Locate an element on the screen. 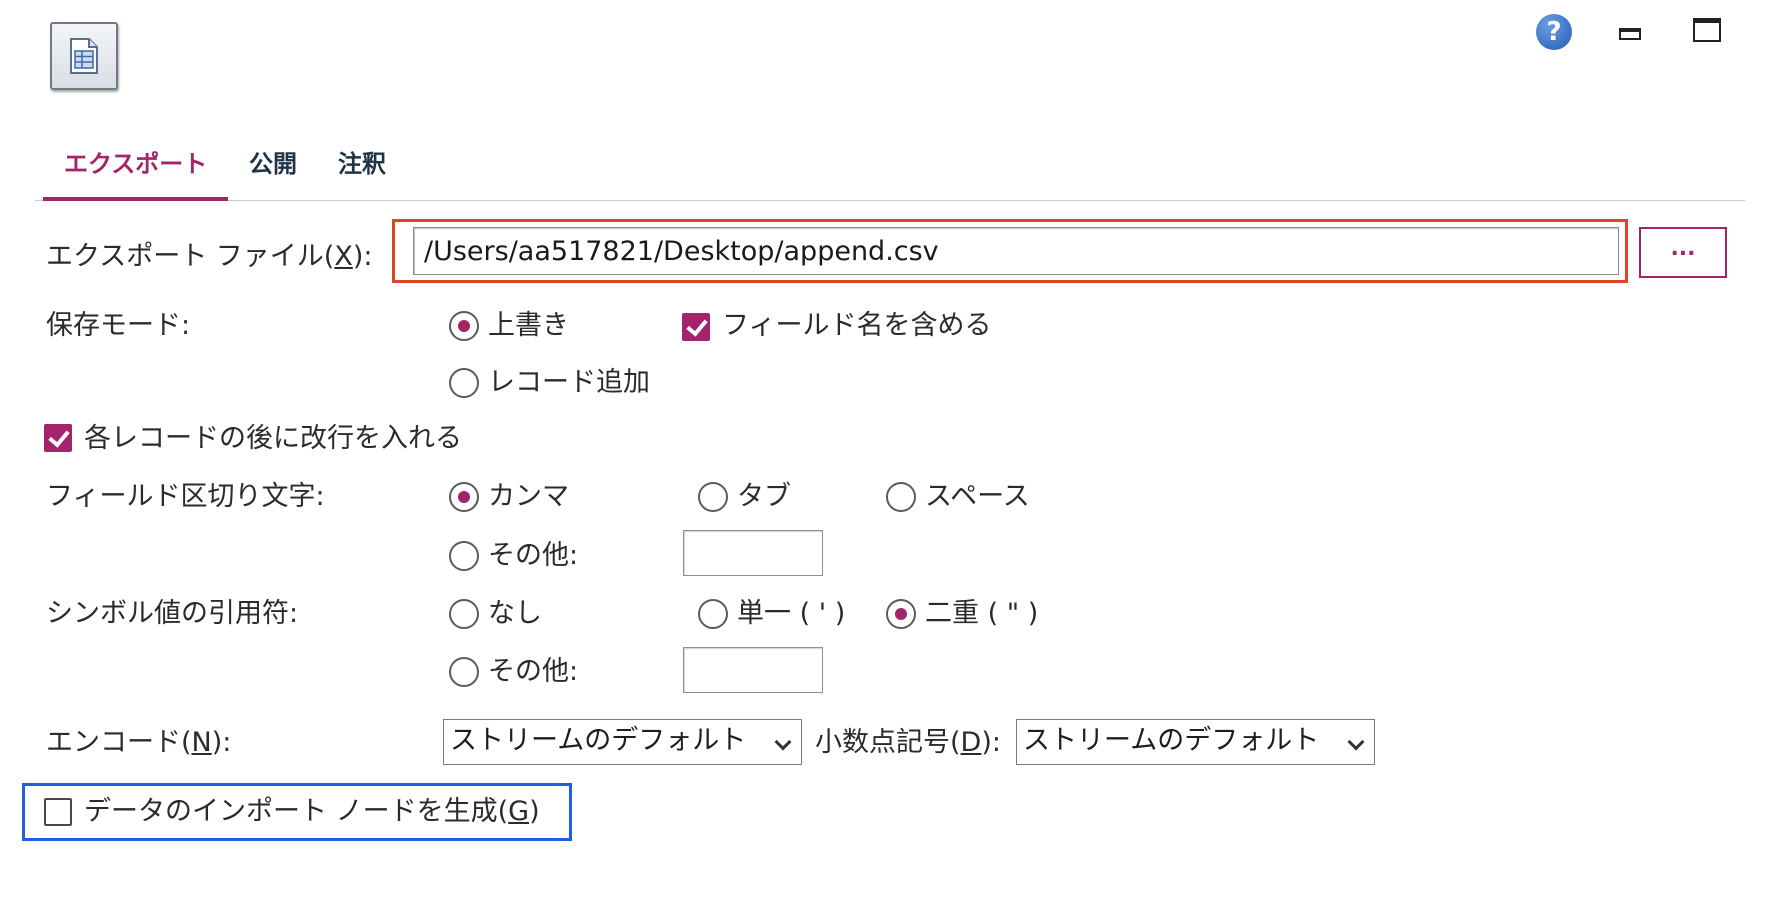 The width and height of the screenshot is (1770, 898). radio-delimiter-comma-label: カンマ is located at coordinates (528, 496).